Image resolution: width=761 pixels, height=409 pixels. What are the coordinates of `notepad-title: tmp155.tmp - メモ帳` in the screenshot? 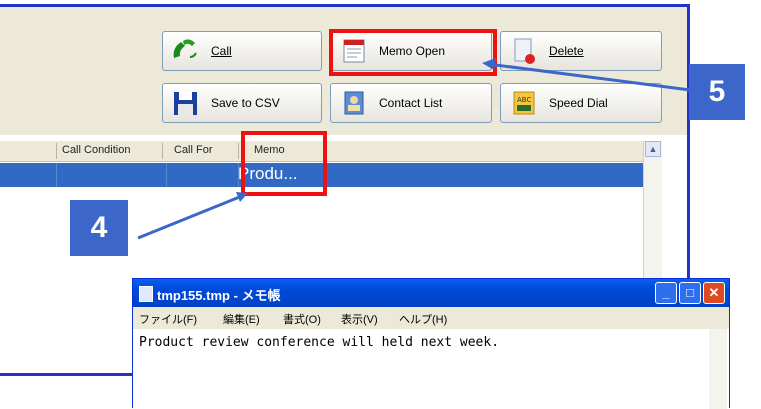 It's located at (219, 295).